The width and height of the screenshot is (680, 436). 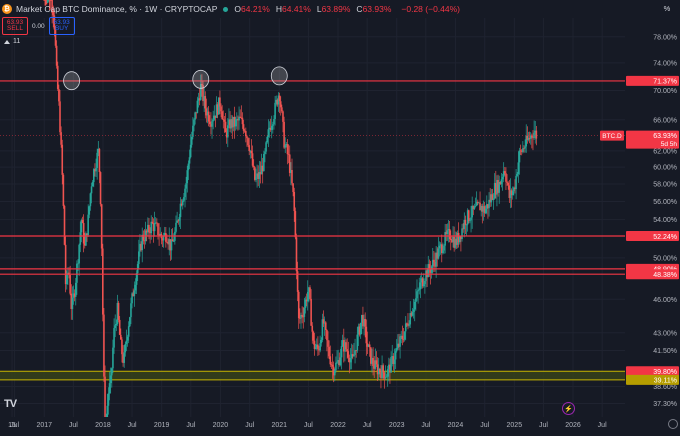 I want to click on buy-button: 63.93 BUY, so click(x=61, y=26).